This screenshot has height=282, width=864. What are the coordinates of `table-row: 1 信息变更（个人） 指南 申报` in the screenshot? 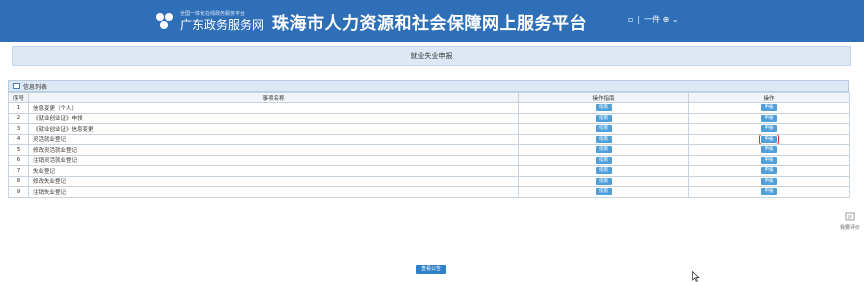 It's located at (429, 108).